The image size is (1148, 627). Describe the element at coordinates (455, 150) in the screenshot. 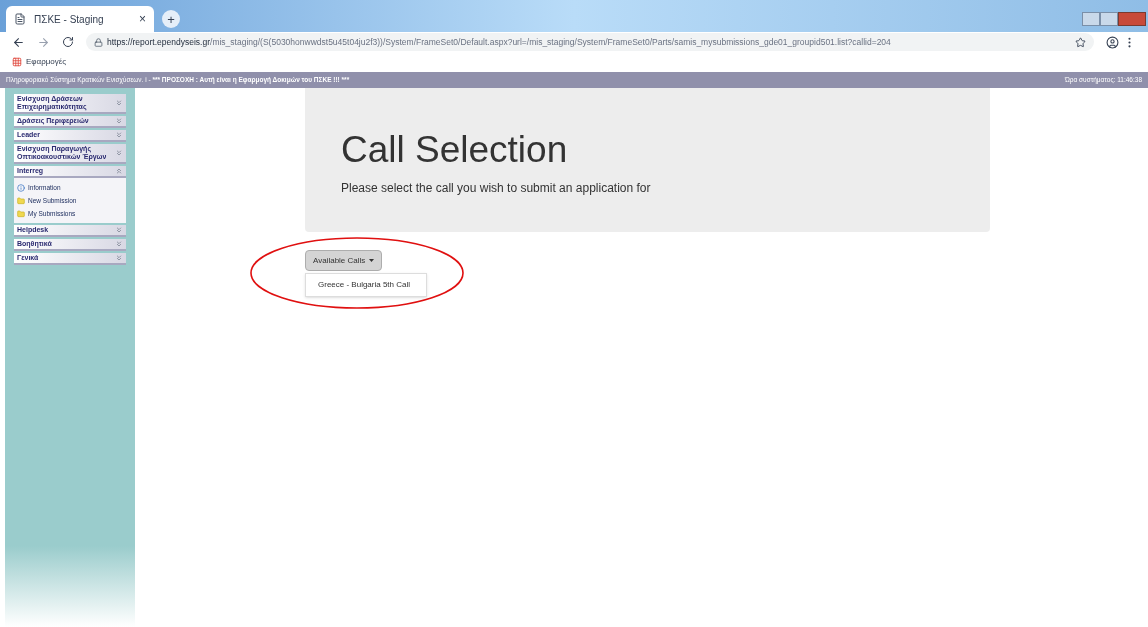

I see `page-title: Call Selection` at that location.